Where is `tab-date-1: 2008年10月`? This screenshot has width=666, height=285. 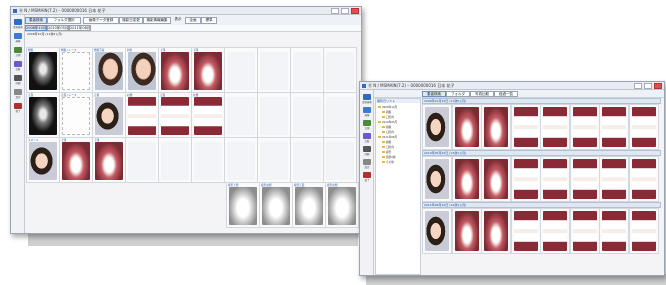 tab-date-1: 2008年10月 is located at coordinates (36, 28).